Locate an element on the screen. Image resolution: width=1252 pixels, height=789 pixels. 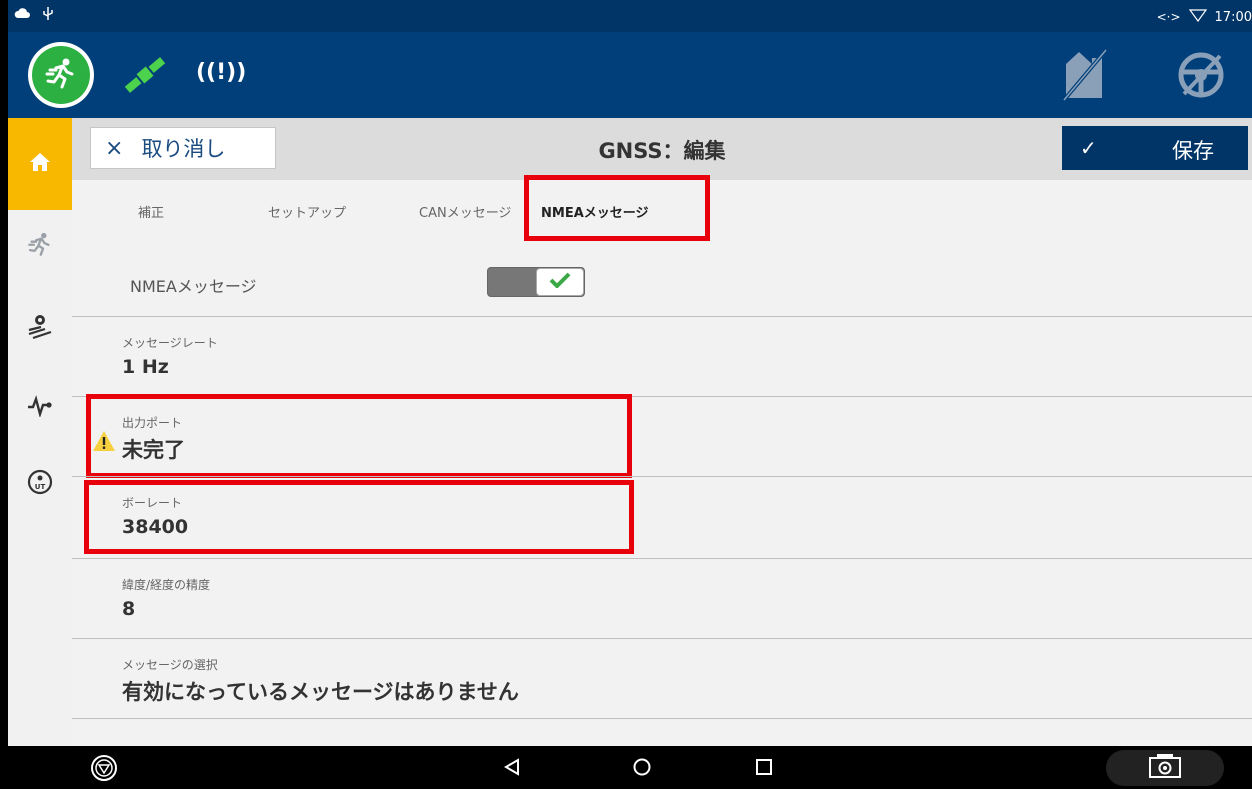
pulse-icon is located at coordinates (40, 408).